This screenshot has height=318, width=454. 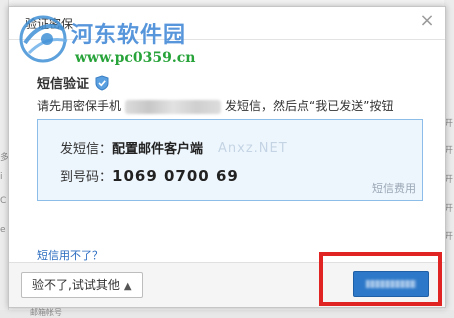 I want to click on watermark-logo-icon, so click(x=43, y=39).